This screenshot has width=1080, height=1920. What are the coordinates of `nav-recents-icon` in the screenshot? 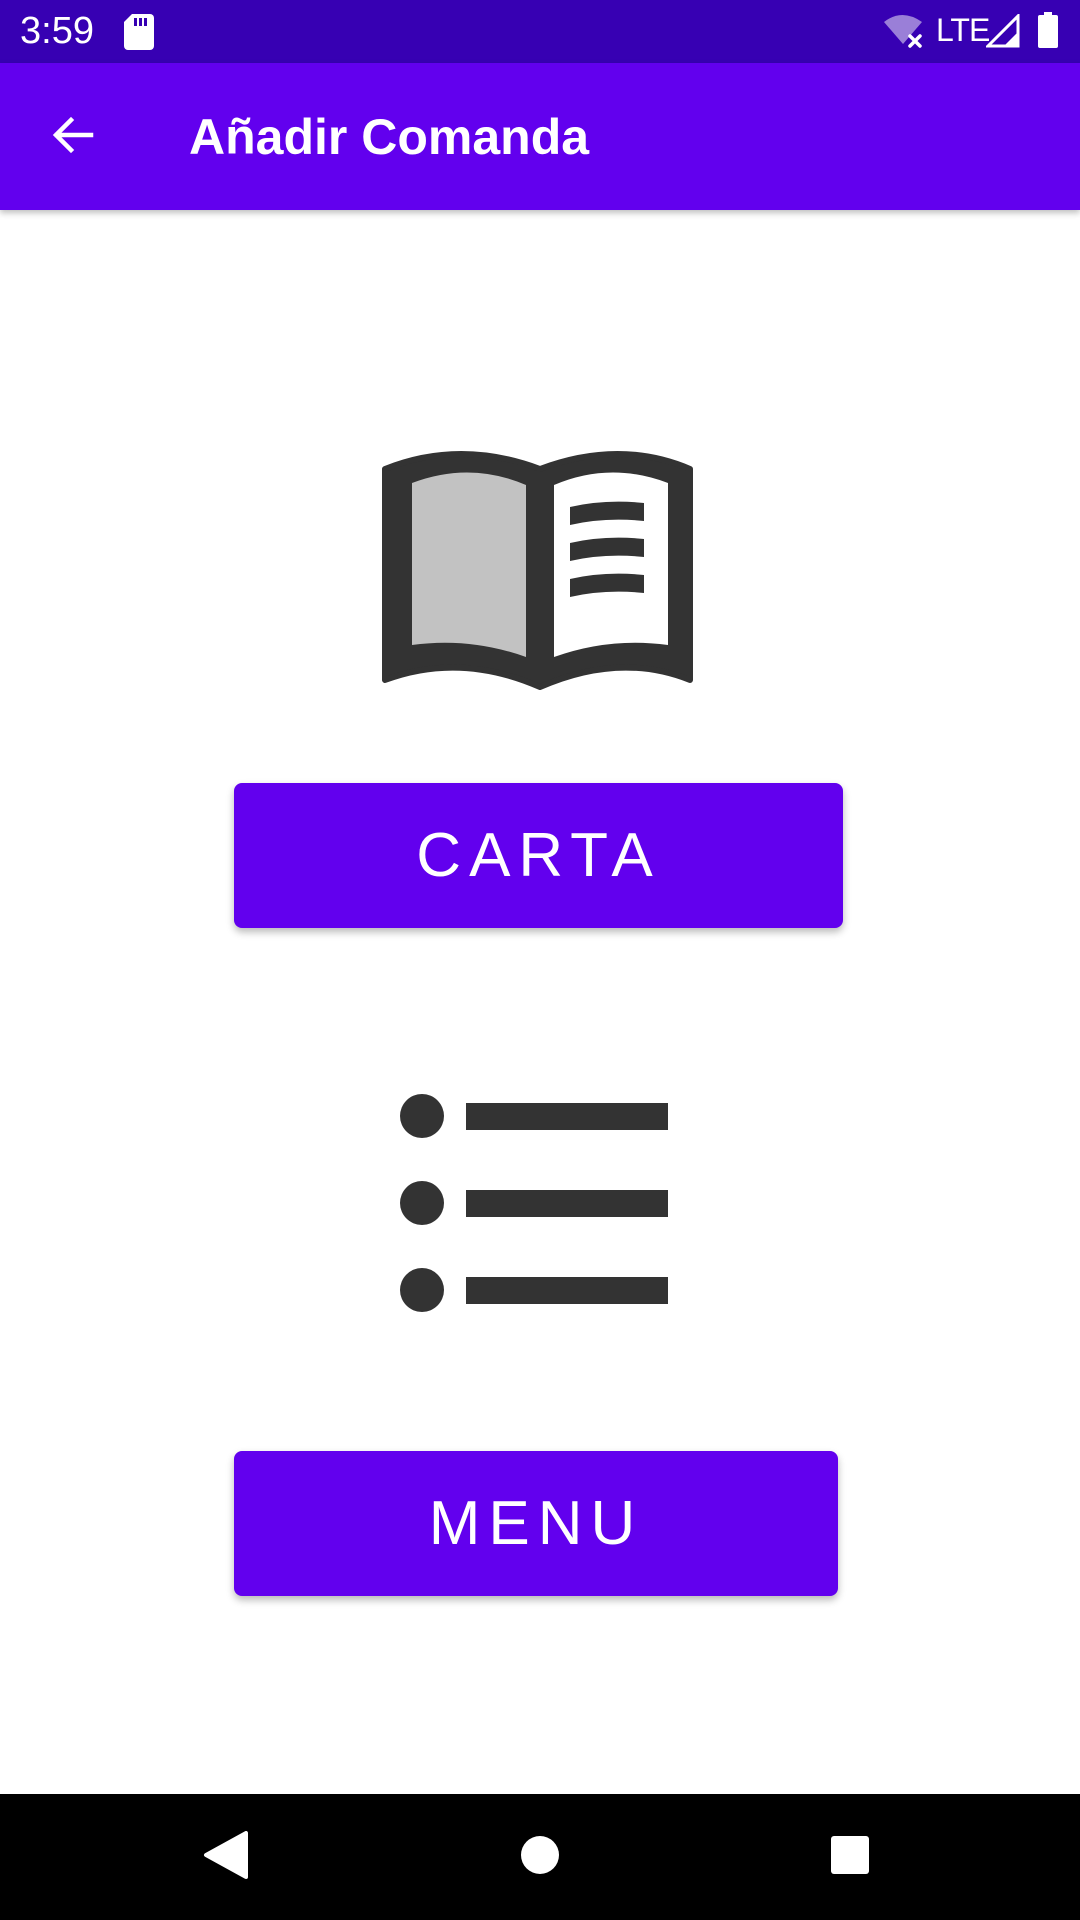 It's located at (850, 1857).